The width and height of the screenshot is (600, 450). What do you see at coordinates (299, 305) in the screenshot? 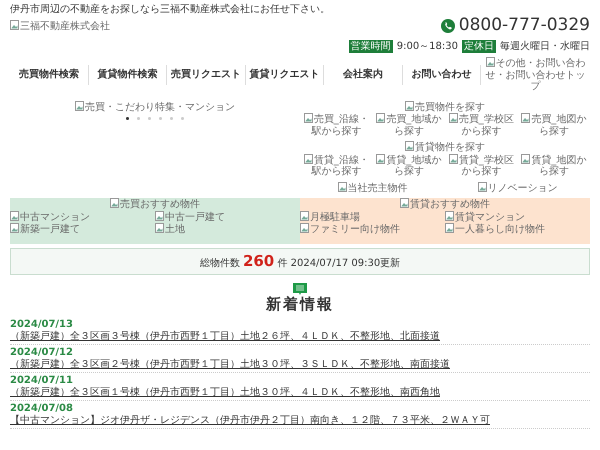
I see `news-heading: 新着情報` at bounding box center [299, 305].